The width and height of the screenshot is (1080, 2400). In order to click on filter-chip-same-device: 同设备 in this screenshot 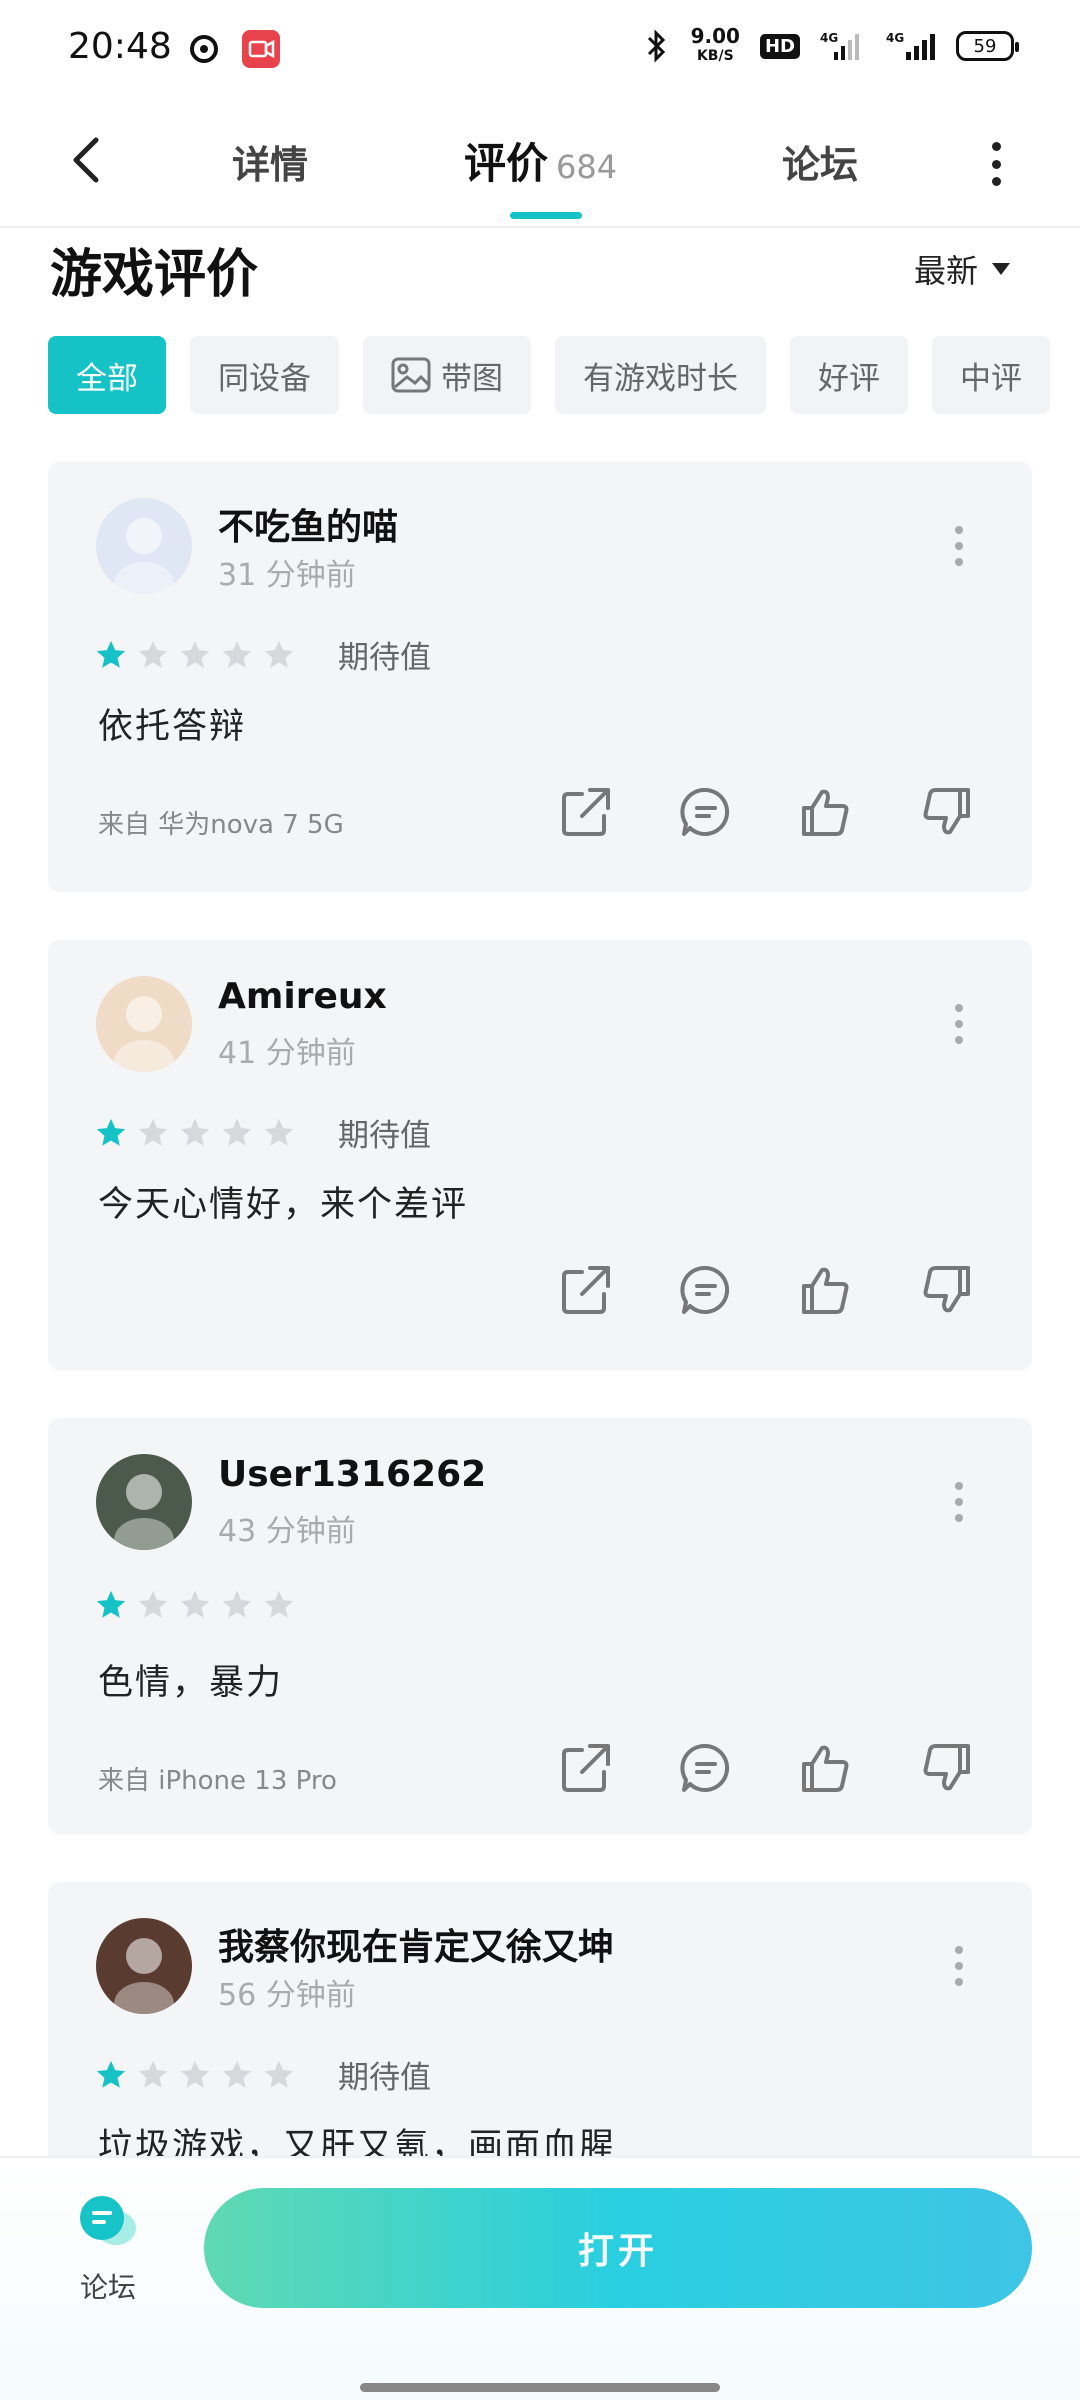, I will do `click(264, 375)`.